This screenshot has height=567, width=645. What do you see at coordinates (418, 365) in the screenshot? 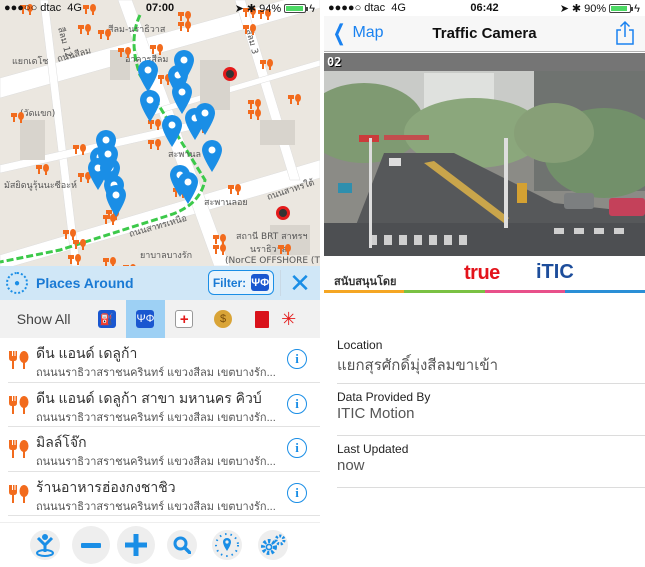
I see `detail-value: แยกสุรศักดิ์มุ่งสีลมขาเข้า` at bounding box center [418, 365].